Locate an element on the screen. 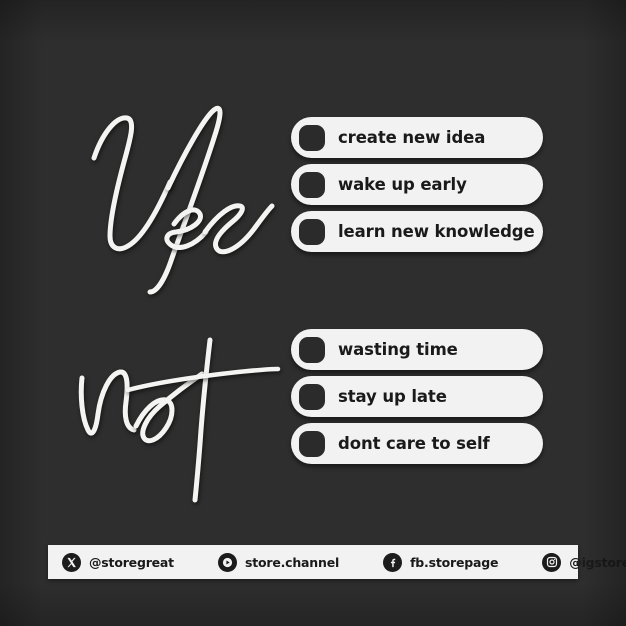  social-link-x: @storegreat is located at coordinates (118, 562).